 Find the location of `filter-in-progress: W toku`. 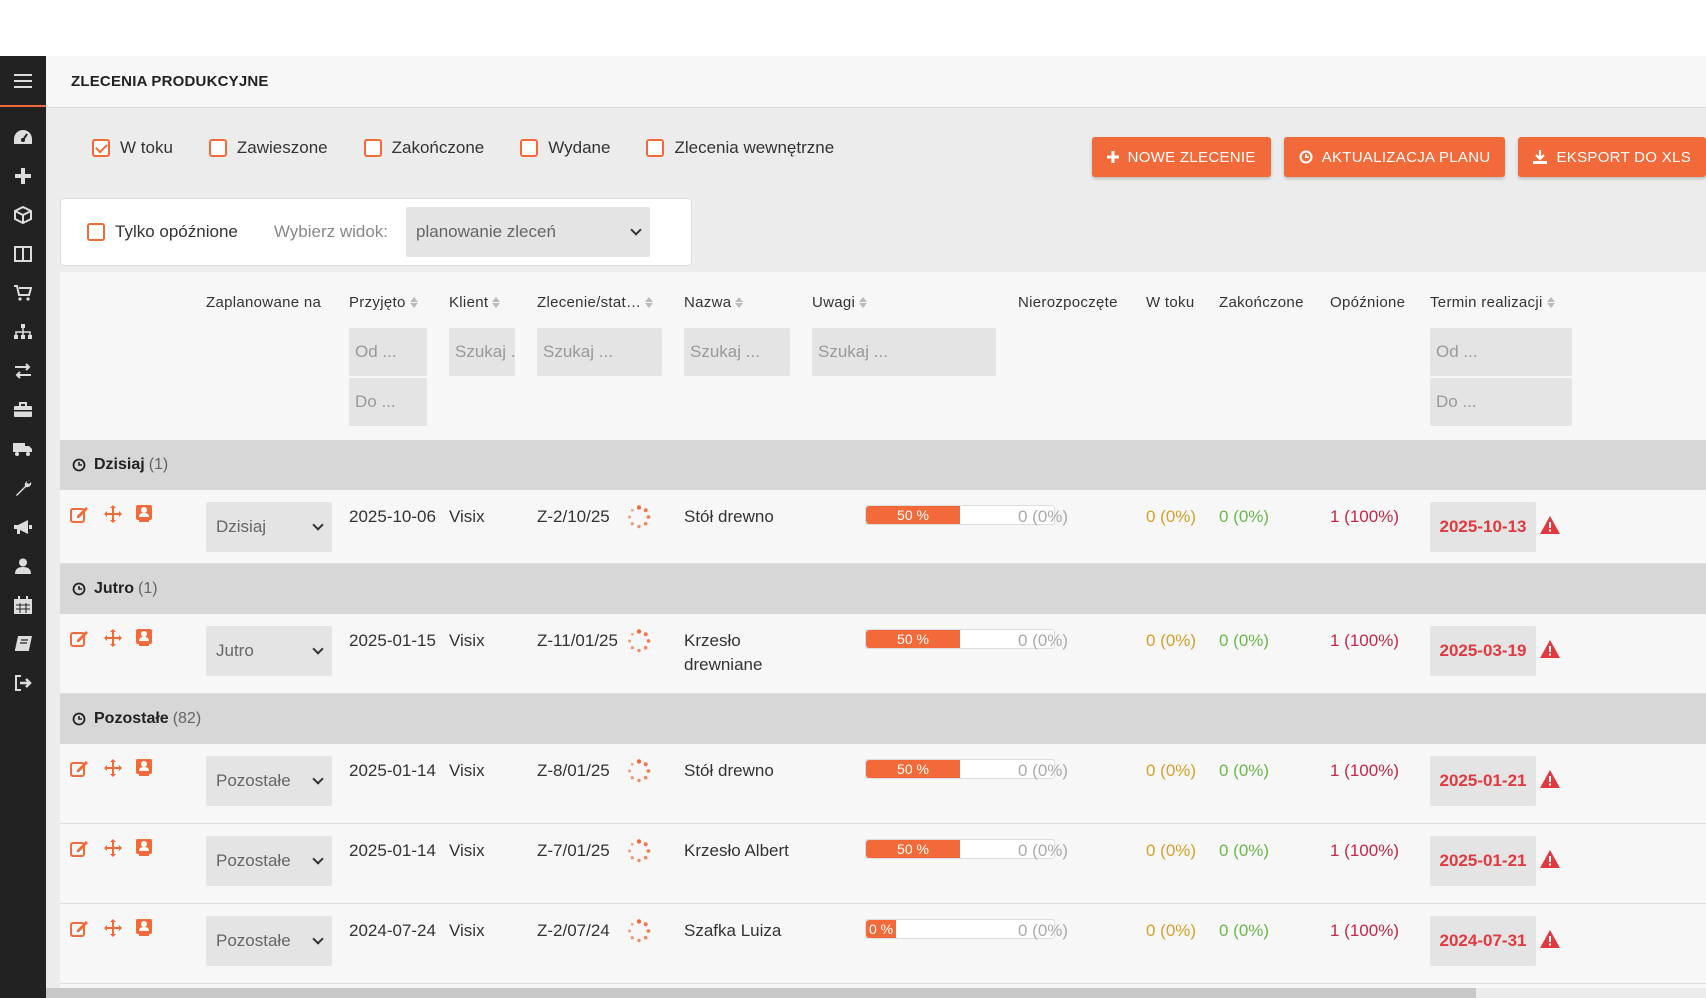

filter-in-progress: W toku is located at coordinates (132, 148).